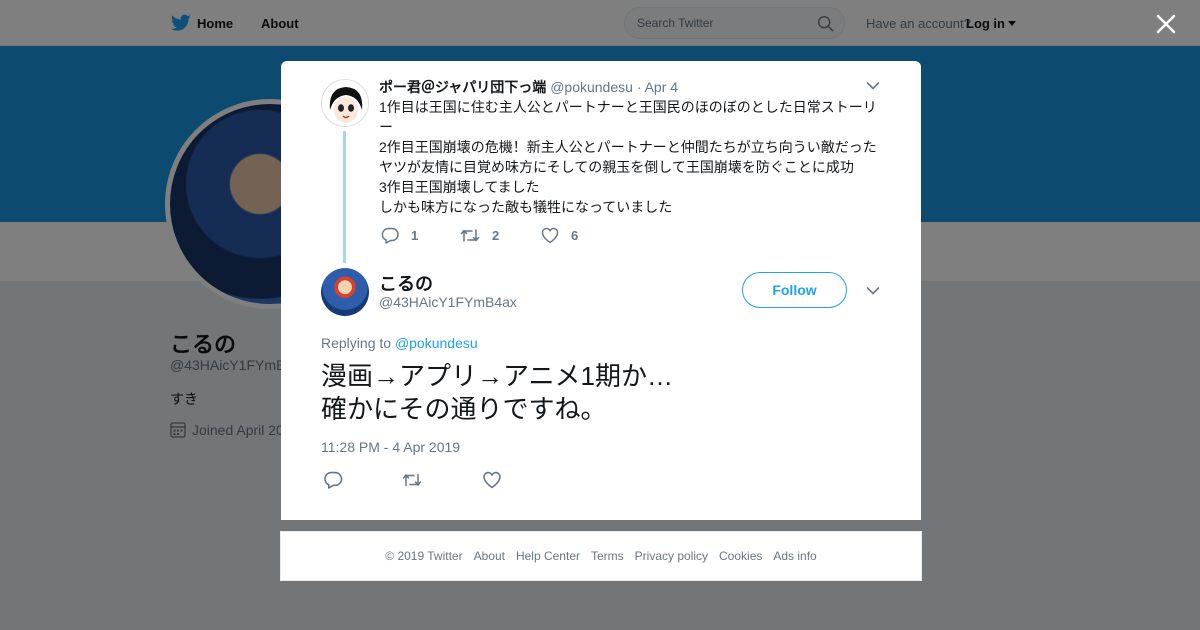 The width and height of the screenshot is (1200, 630). What do you see at coordinates (740, 556) in the screenshot?
I see `footer-link-cookies: Cookies` at bounding box center [740, 556].